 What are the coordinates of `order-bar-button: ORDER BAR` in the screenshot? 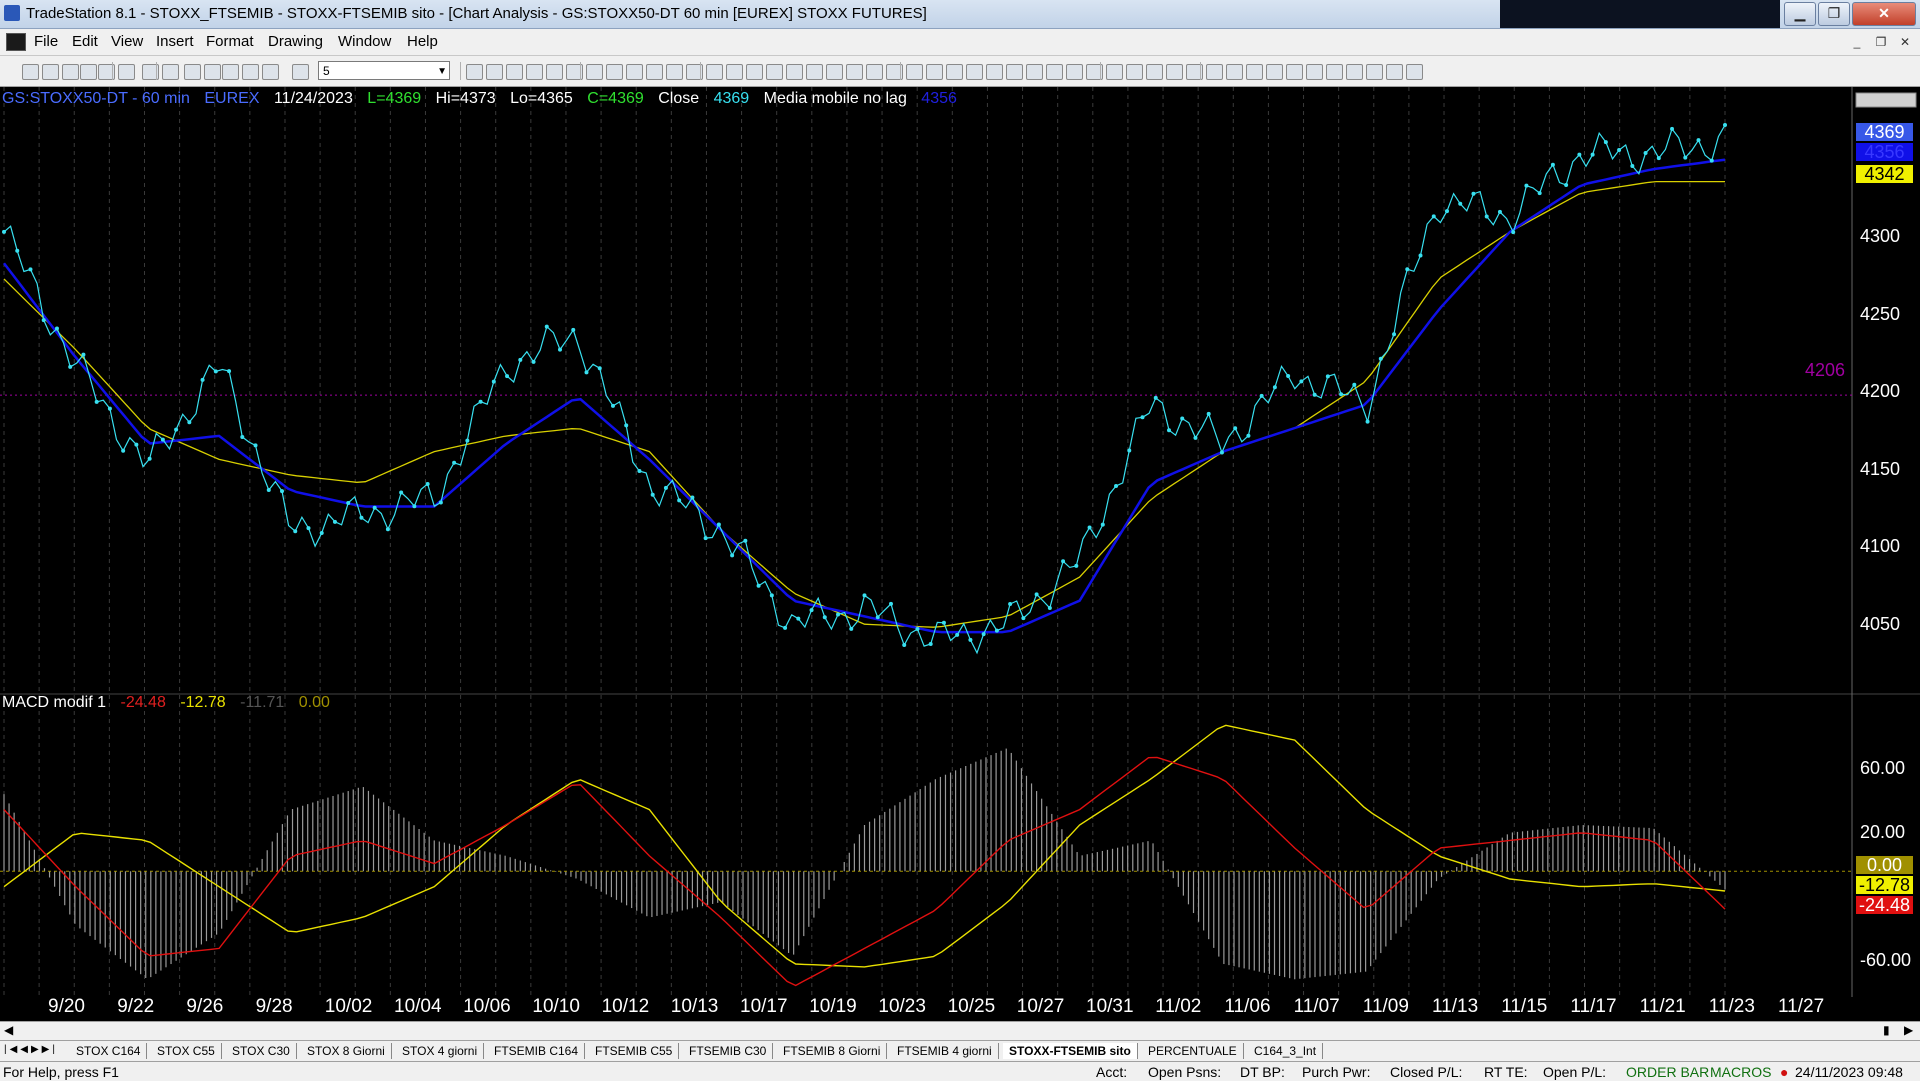 It's located at (1667, 1072).